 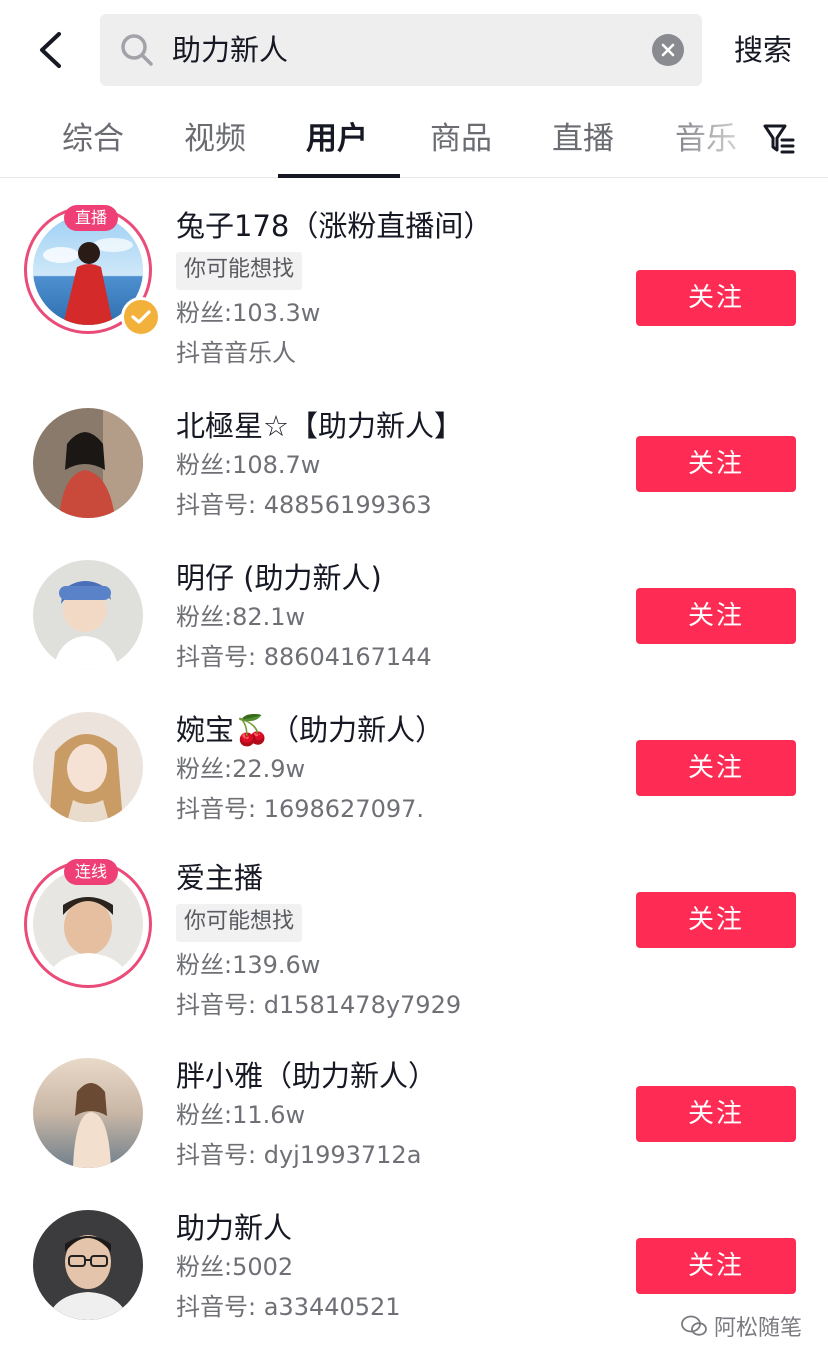 What do you see at coordinates (92, 271) in the screenshot?
I see `avatar-live: 直播` at bounding box center [92, 271].